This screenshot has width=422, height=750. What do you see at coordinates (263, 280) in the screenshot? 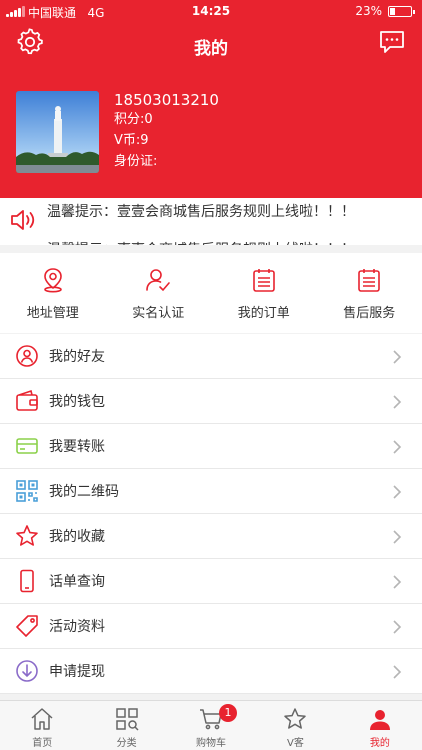
I see `order-icon` at bounding box center [263, 280].